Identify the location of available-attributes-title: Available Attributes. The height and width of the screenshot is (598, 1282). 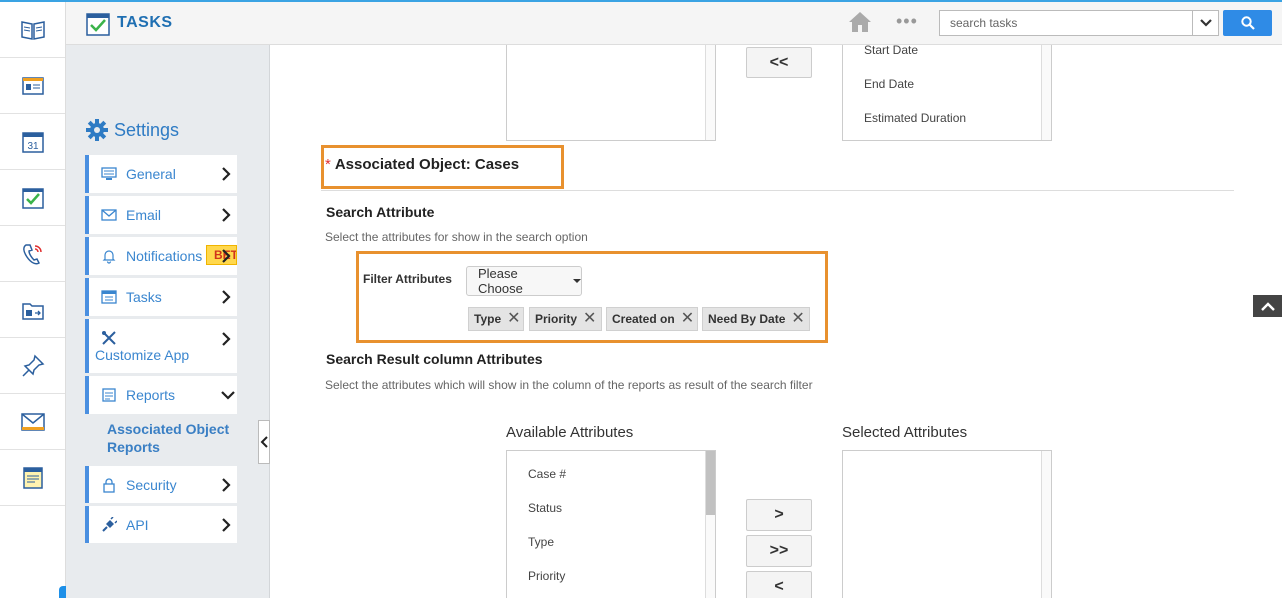
(570, 432).